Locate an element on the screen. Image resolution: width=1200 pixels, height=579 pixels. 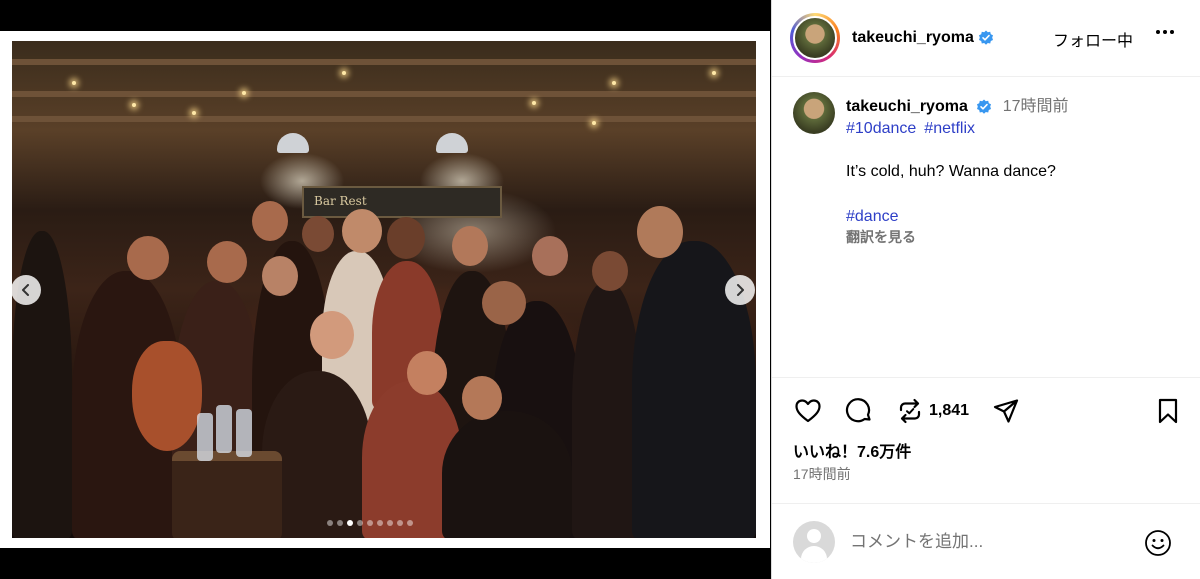
repost-button is located at coordinates (910, 411).